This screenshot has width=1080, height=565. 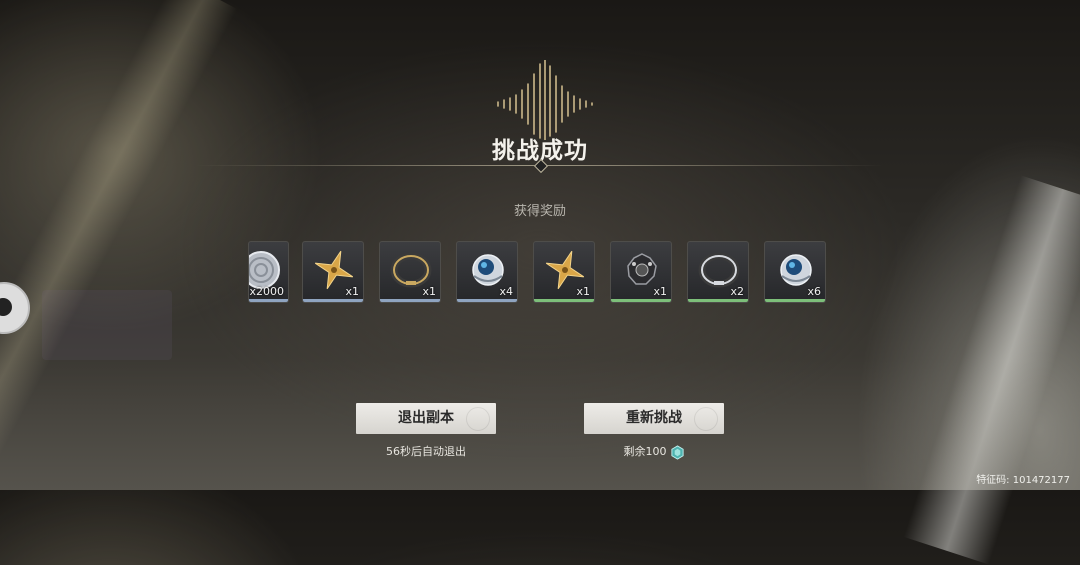 What do you see at coordinates (737, 291) in the screenshot?
I see `reward-quantity: x2` at bounding box center [737, 291].